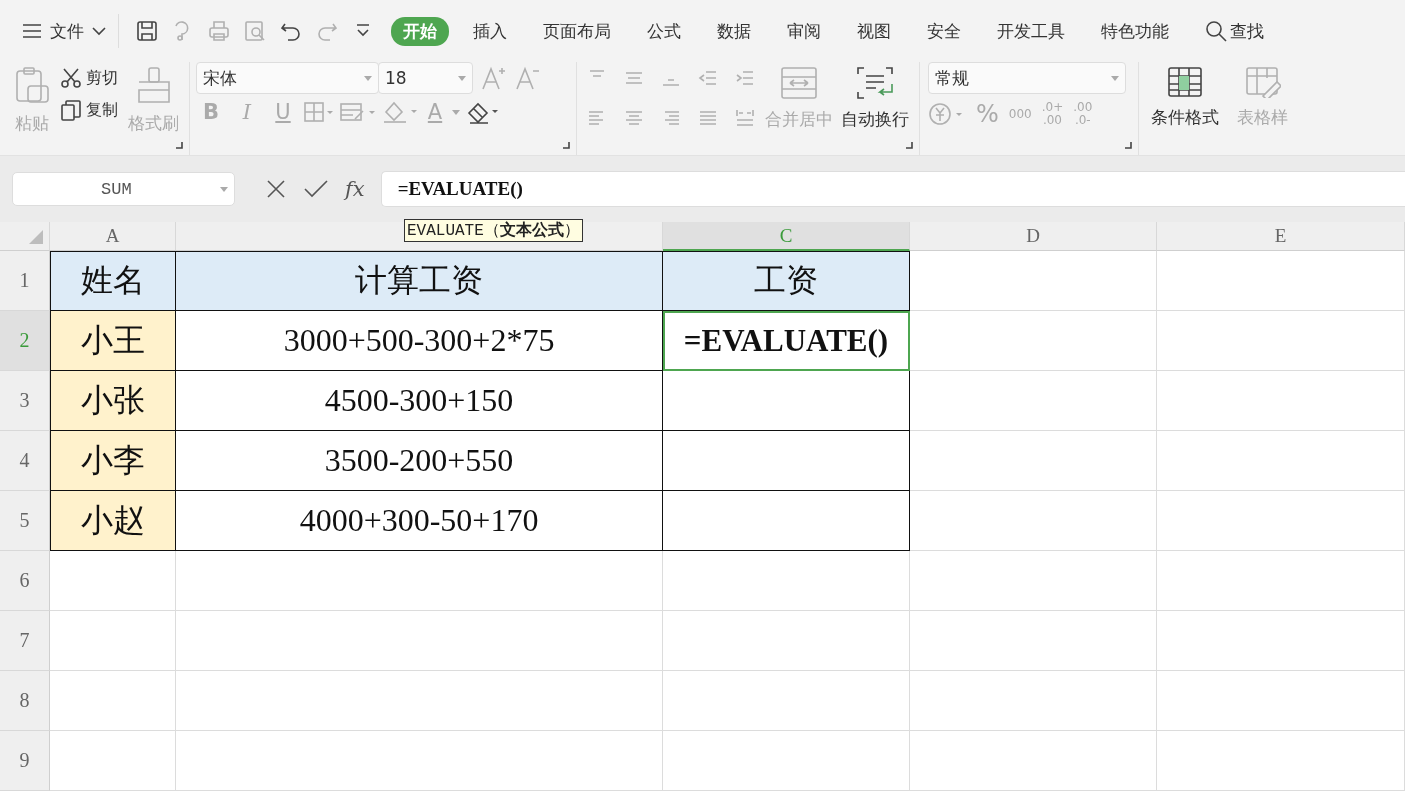 Image resolution: width=1405 pixels, height=794 pixels. I want to click on copy-icon, so click(71, 110).